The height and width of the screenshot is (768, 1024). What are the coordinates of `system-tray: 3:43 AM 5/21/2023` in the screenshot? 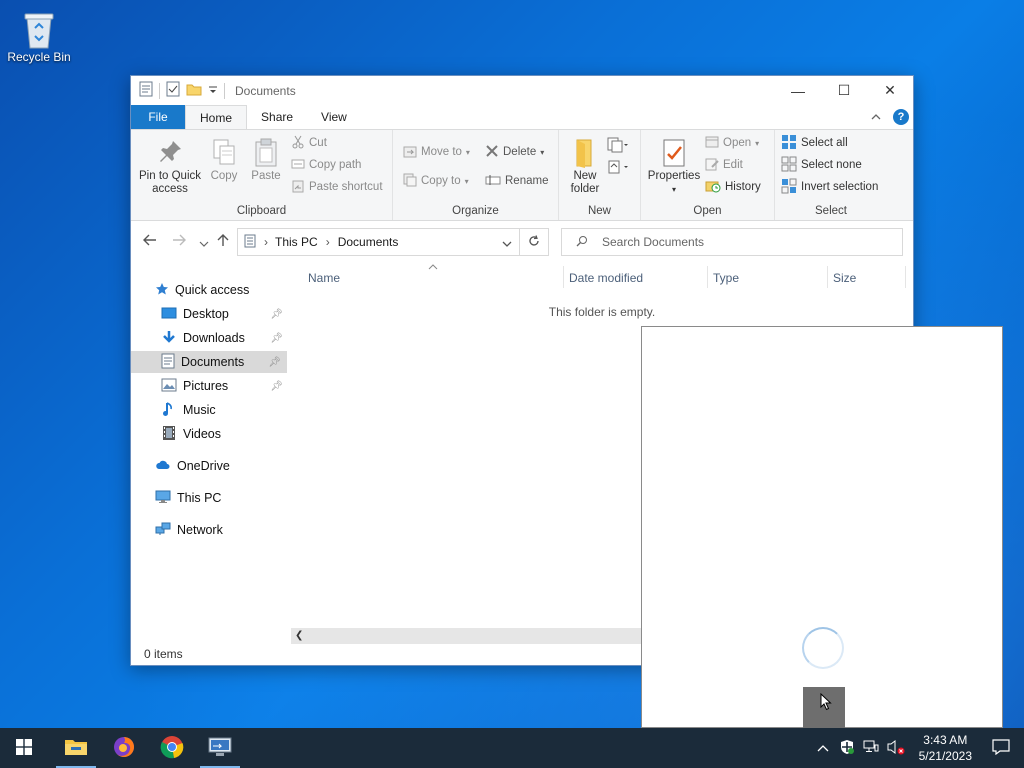 It's located at (920, 748).